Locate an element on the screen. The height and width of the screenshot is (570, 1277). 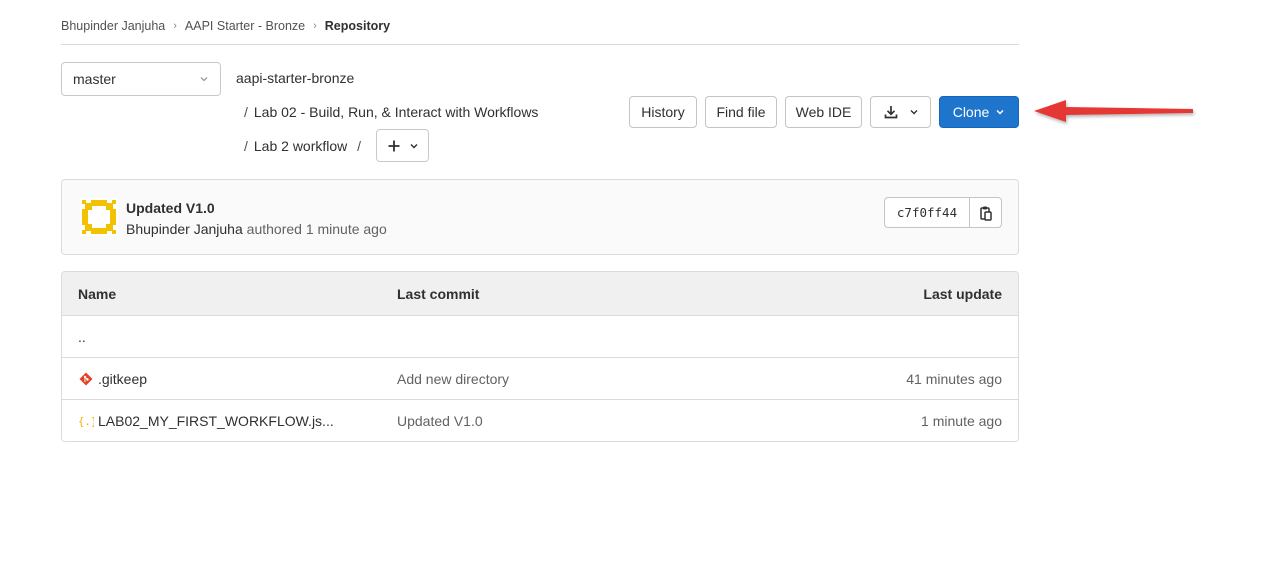
commit-sha-group: c7f0ff44 is located at coordinates (943, 212).